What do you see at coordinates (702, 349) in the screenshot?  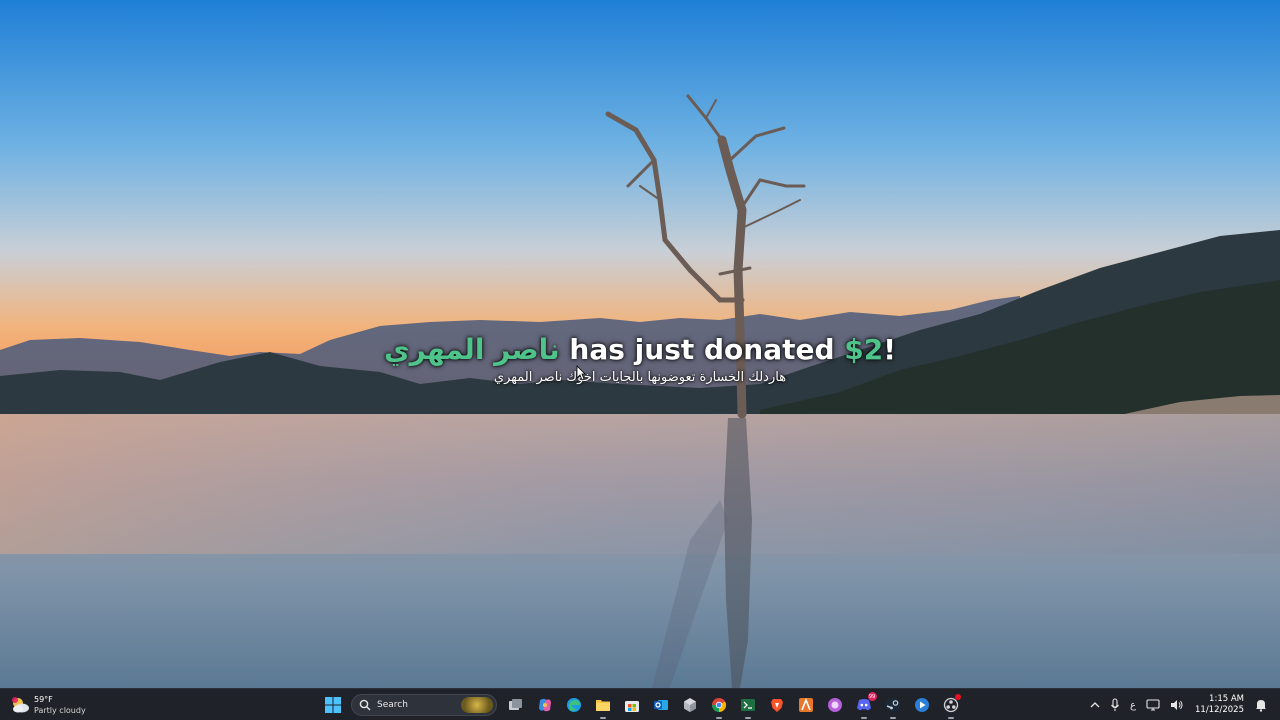 I see `donation-text: has just donated` at bounding box center [702, 349].